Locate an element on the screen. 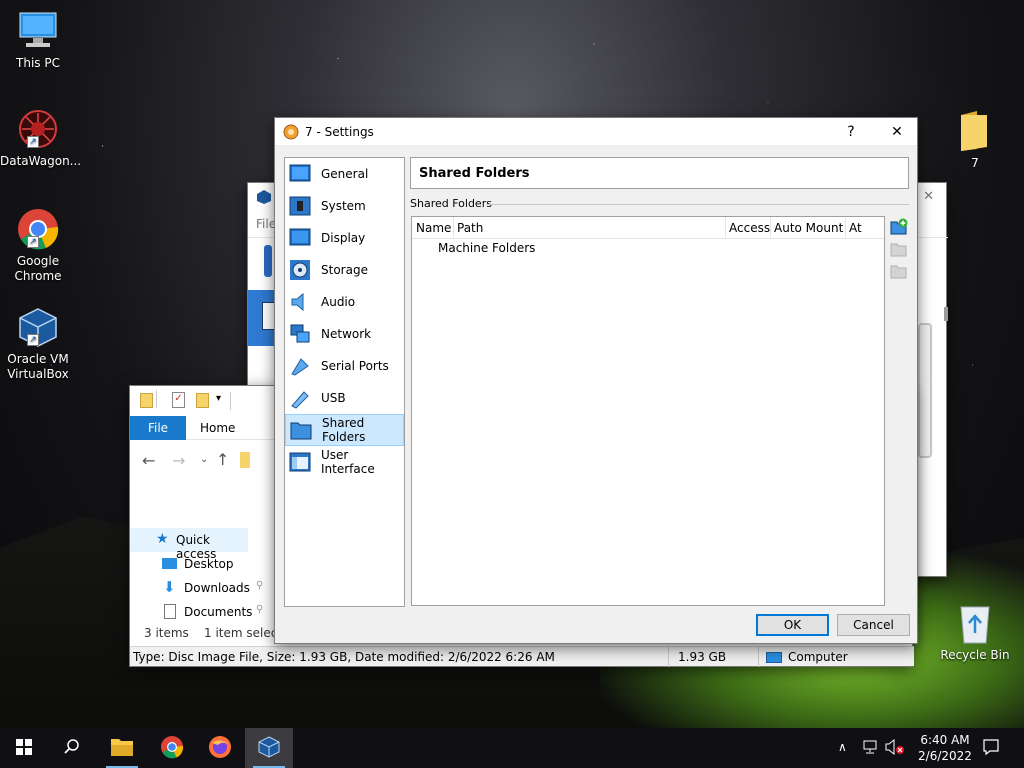 The image size is (1024, 768). display-icon is located at coordinates (300, 238).